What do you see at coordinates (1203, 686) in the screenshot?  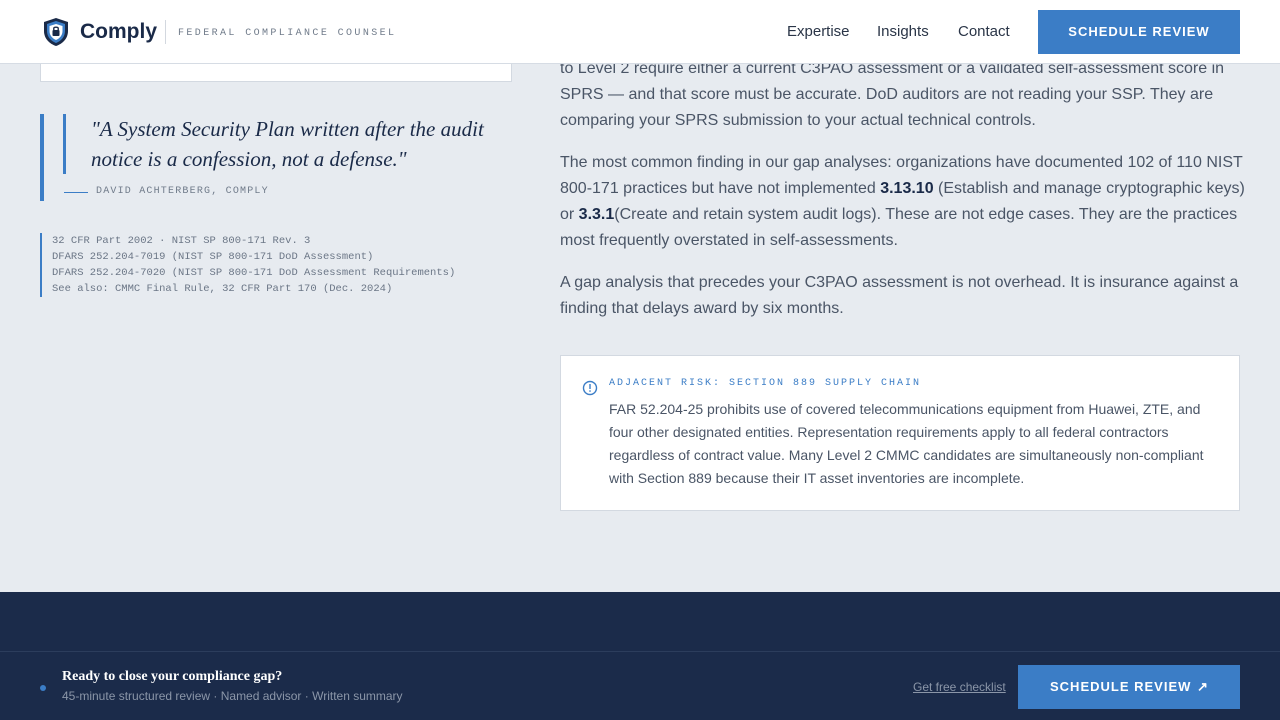 I see `arrow-up-right-icon: ↗` at bounding box center [1203, 686].